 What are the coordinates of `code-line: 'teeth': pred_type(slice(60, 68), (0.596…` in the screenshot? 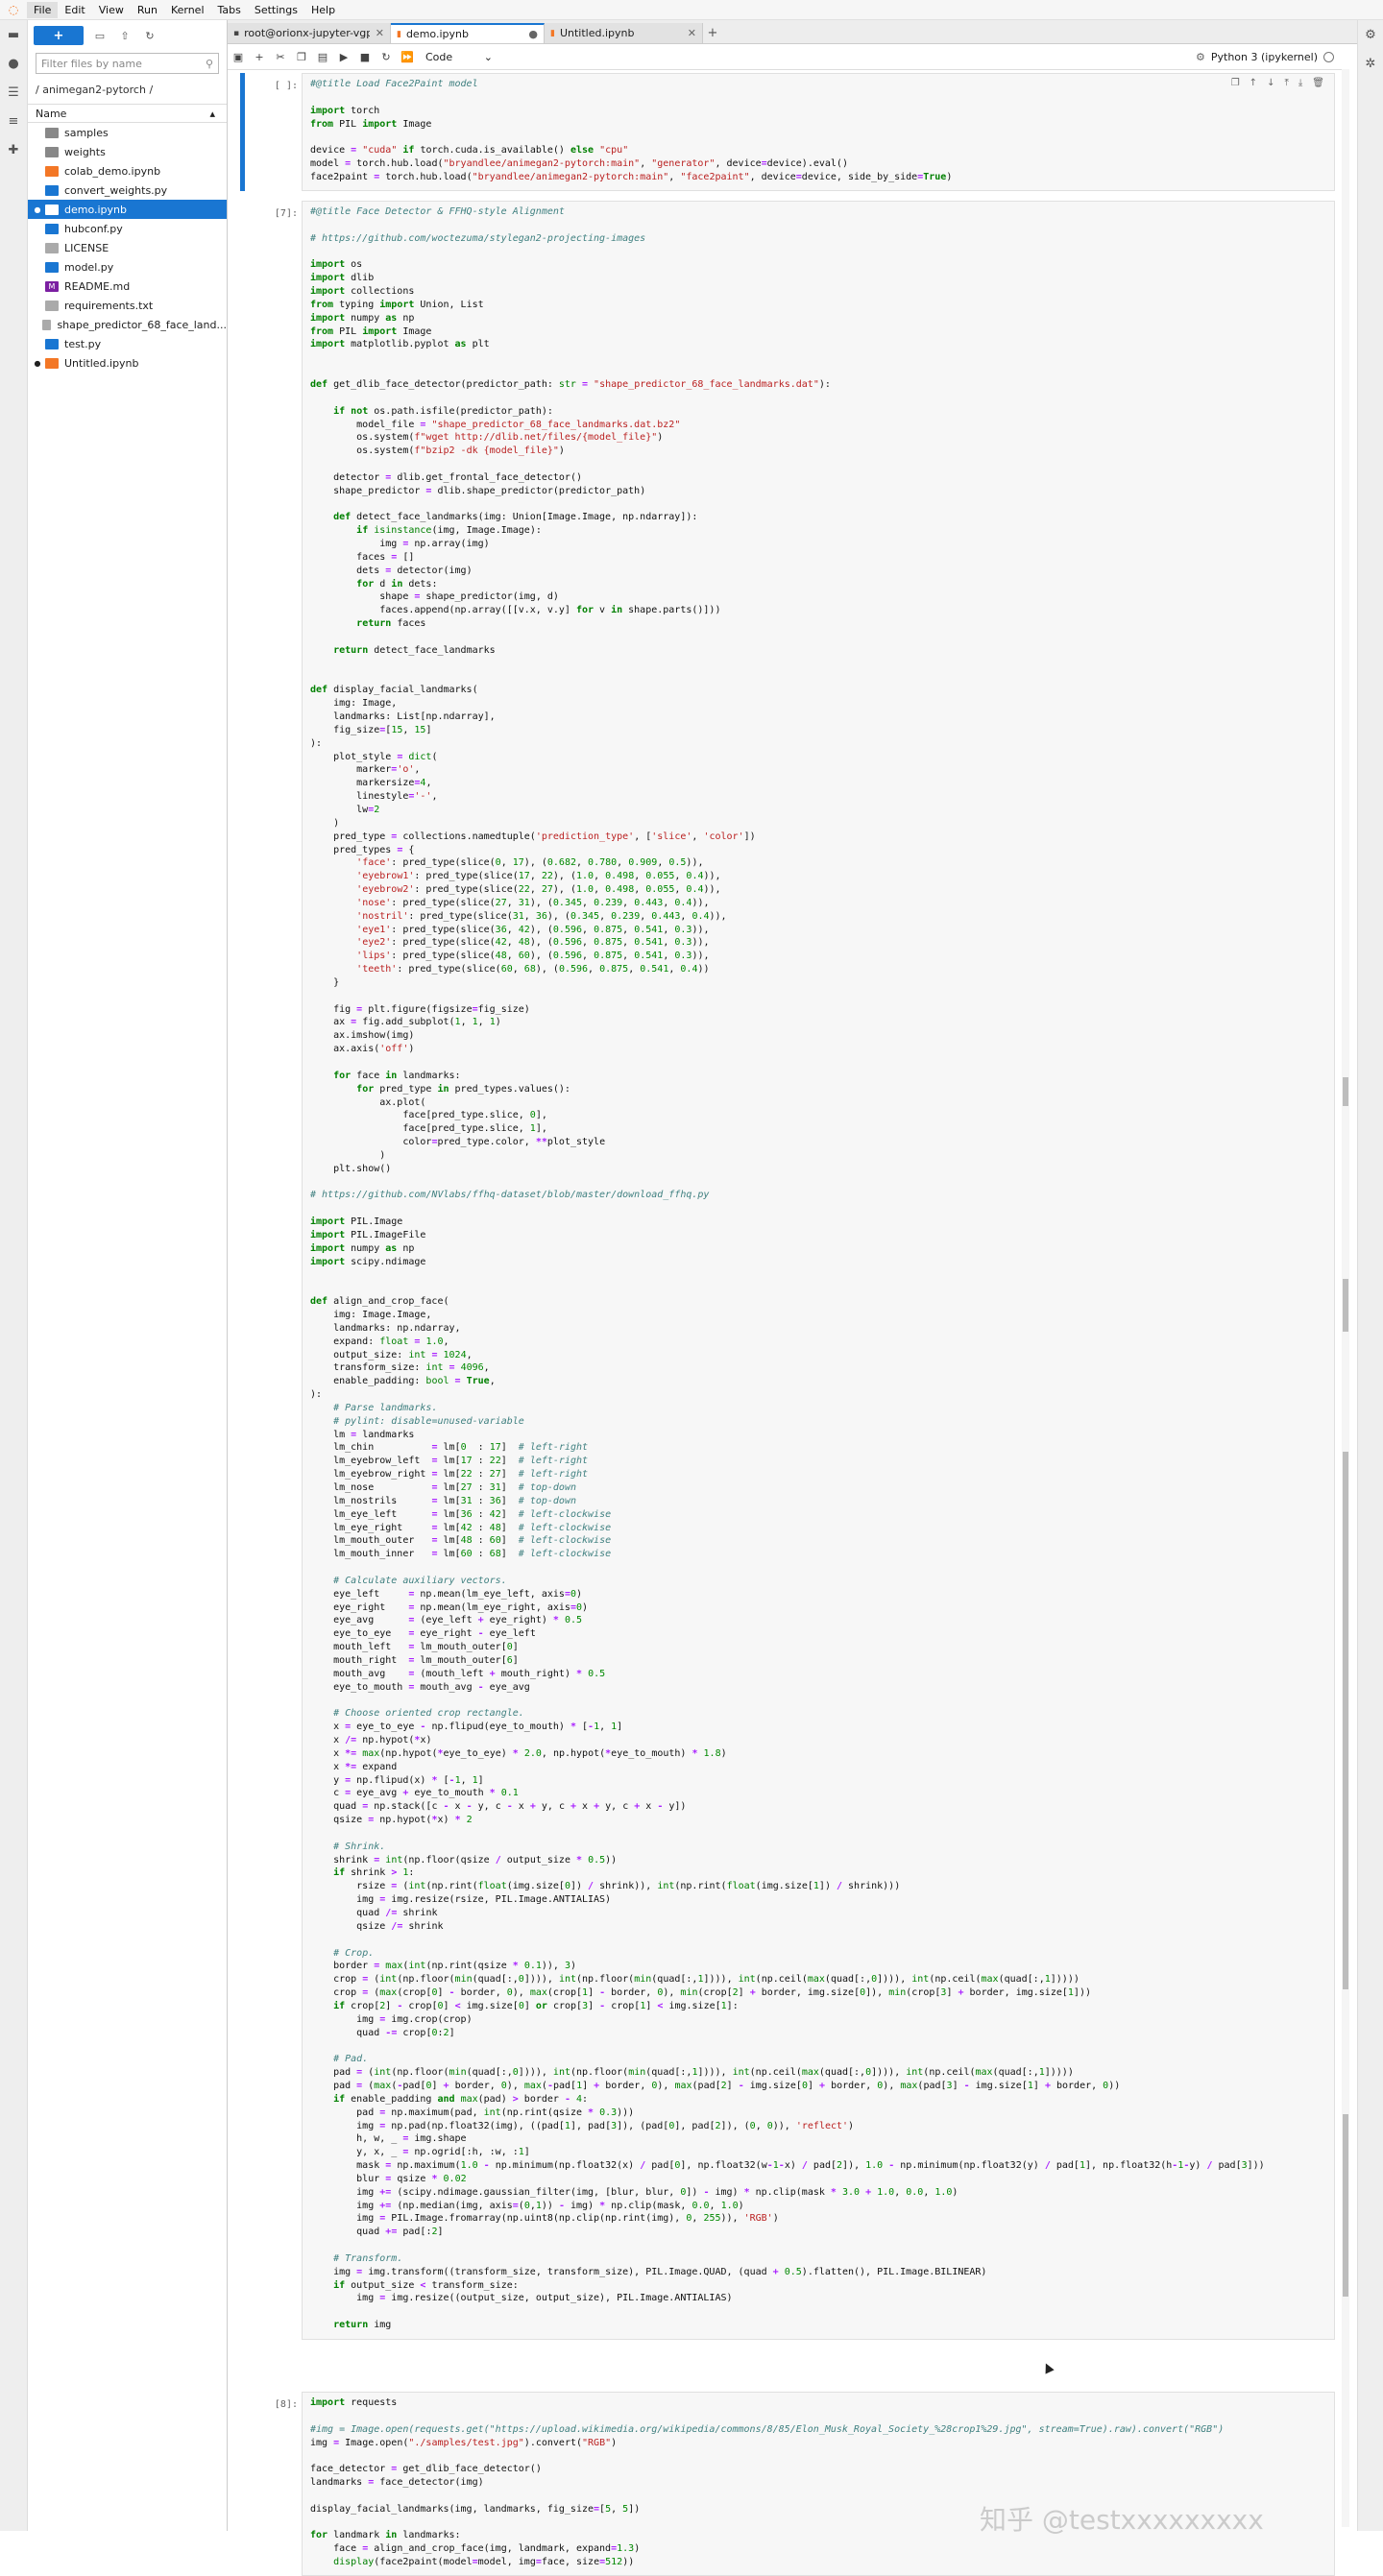 It's located at (533, 969).